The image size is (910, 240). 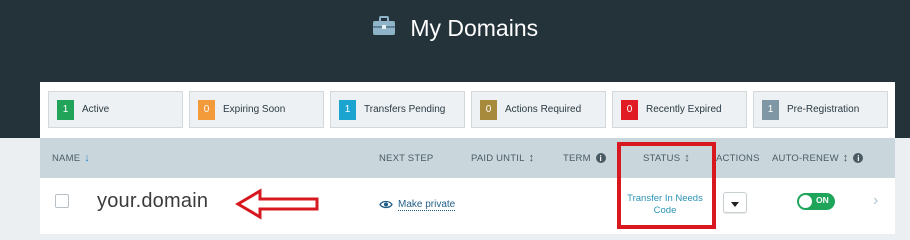 I want to click on filter-recently-expired: 0 Recently Expired, so click(x=679, y=109).